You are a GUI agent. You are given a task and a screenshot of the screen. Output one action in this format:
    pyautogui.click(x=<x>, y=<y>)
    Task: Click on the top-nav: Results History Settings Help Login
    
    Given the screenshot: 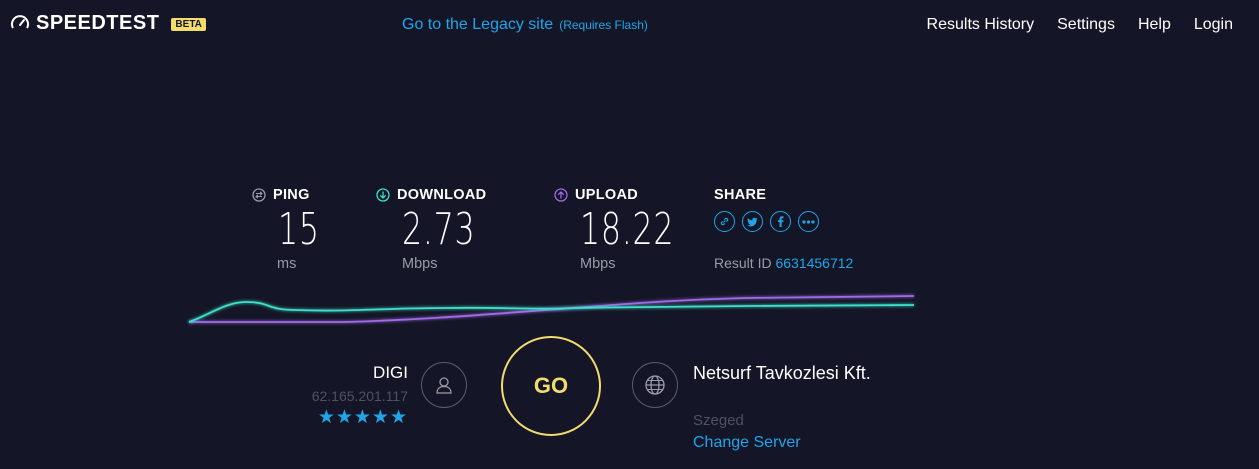 What is the action you would take?
    pyautogui.click(x=1080, y=25)
    